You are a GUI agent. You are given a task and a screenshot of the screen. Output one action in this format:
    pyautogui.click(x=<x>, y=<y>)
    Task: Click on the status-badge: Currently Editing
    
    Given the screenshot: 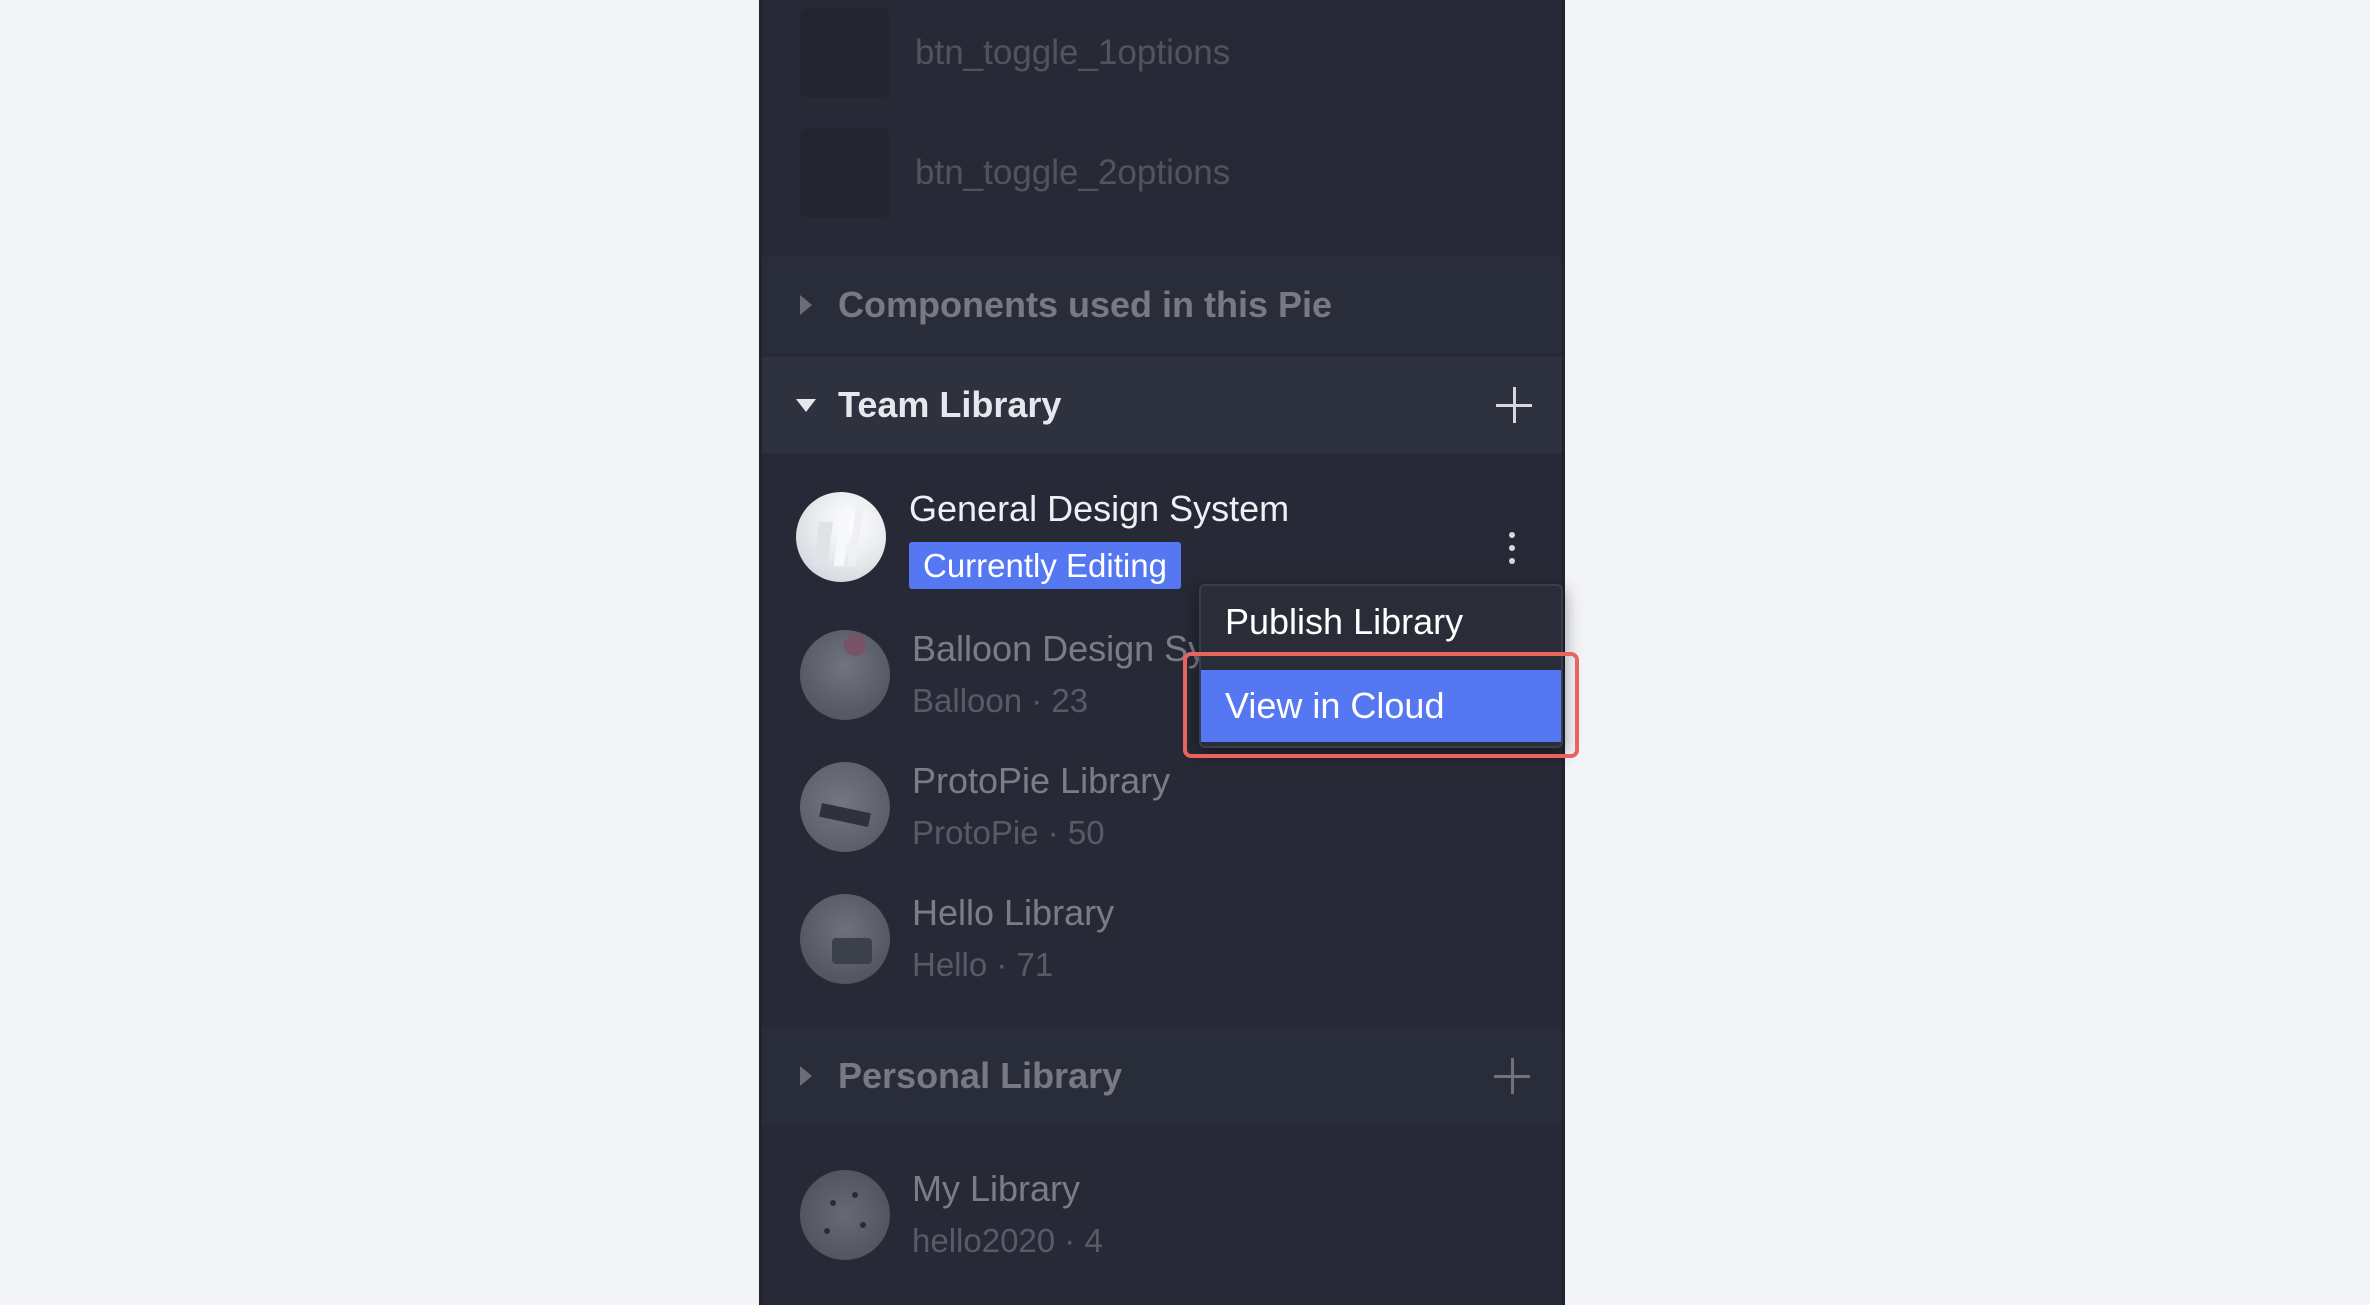 What is the action you would take?
    pyautogui.click(x=1045, y=565)
    